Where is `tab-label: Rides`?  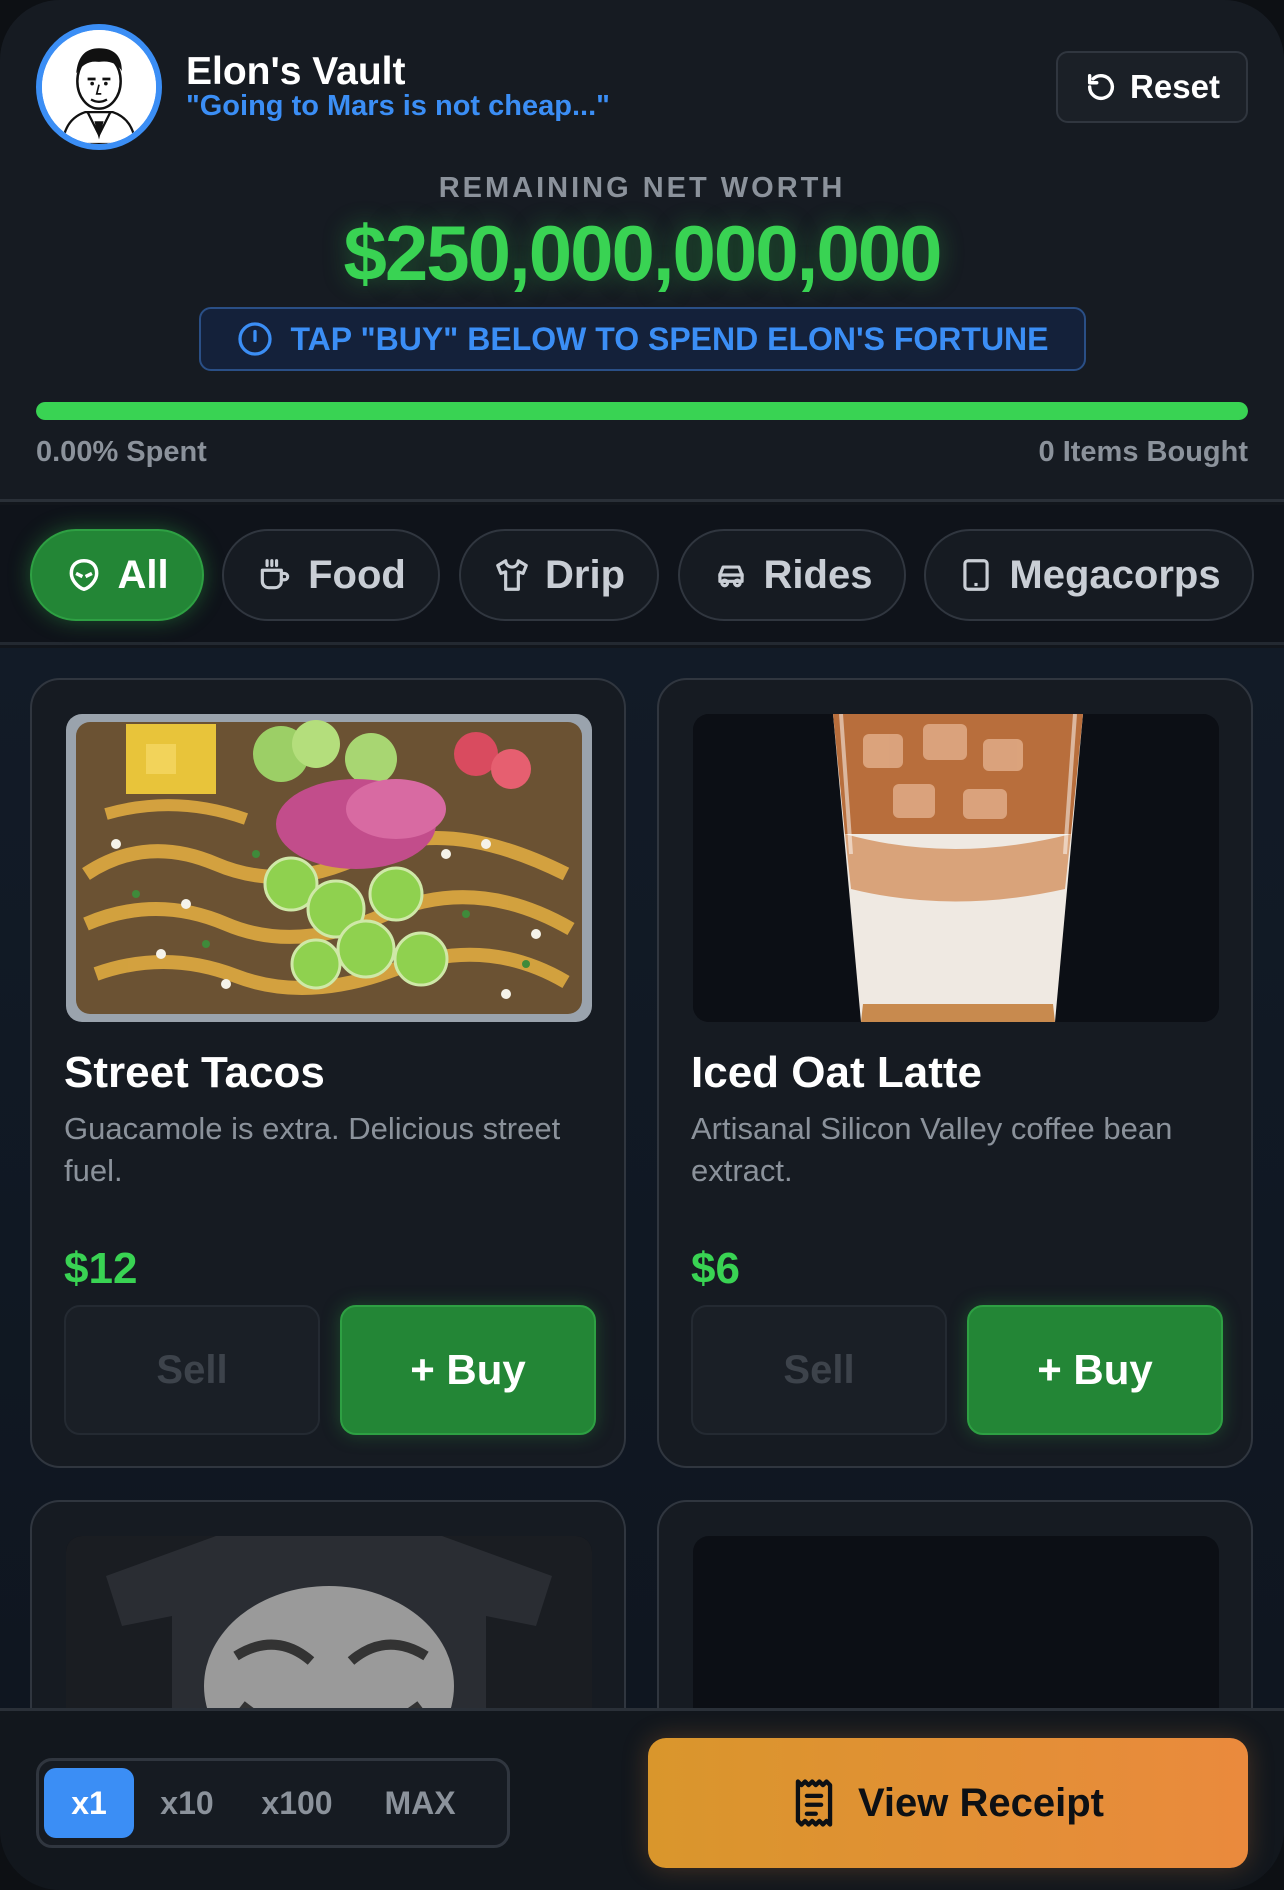 tab-label: Rides is located at coordinates (818, 574).